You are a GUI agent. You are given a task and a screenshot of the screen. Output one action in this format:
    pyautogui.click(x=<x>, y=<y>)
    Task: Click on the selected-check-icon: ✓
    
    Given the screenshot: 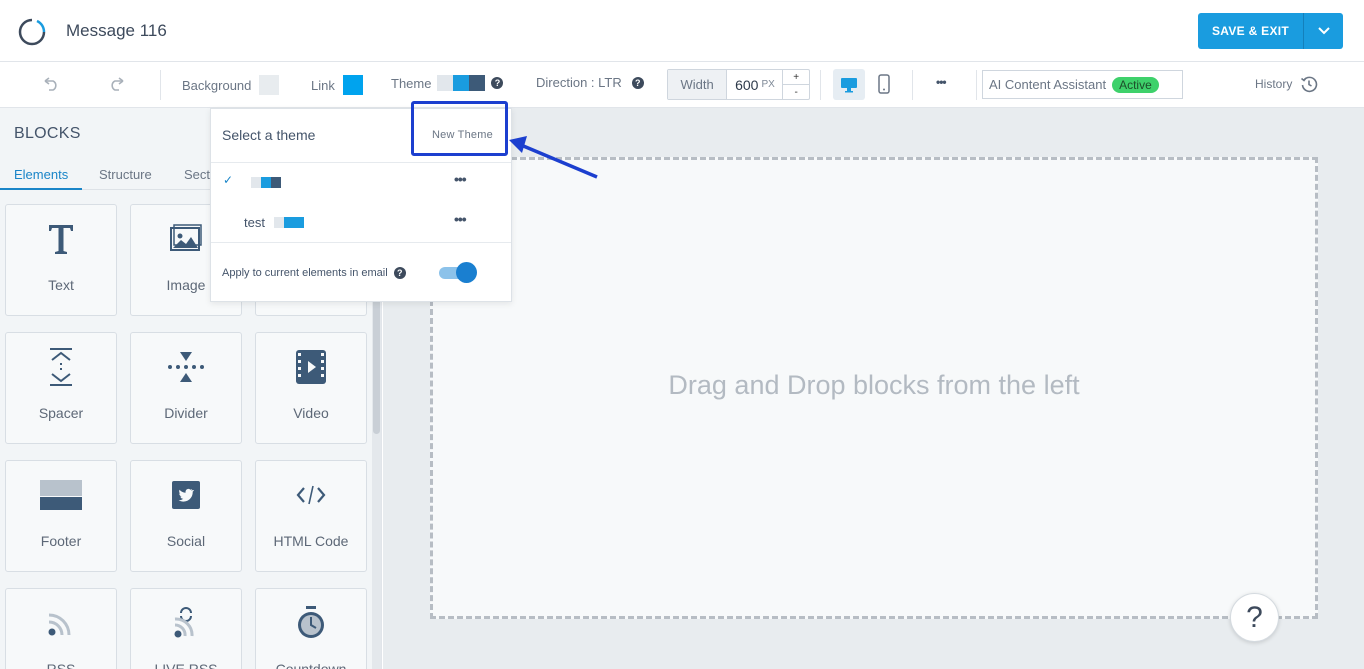 What is the action you would take?
    pyautogui.click(x=228, y=180)
    